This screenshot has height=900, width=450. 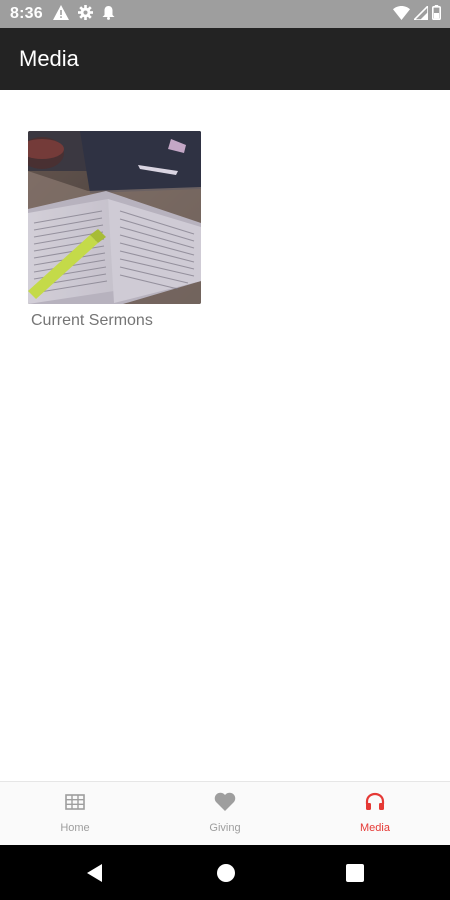 I want to click on nav-item-media: Media, so click(x=375, y=814).